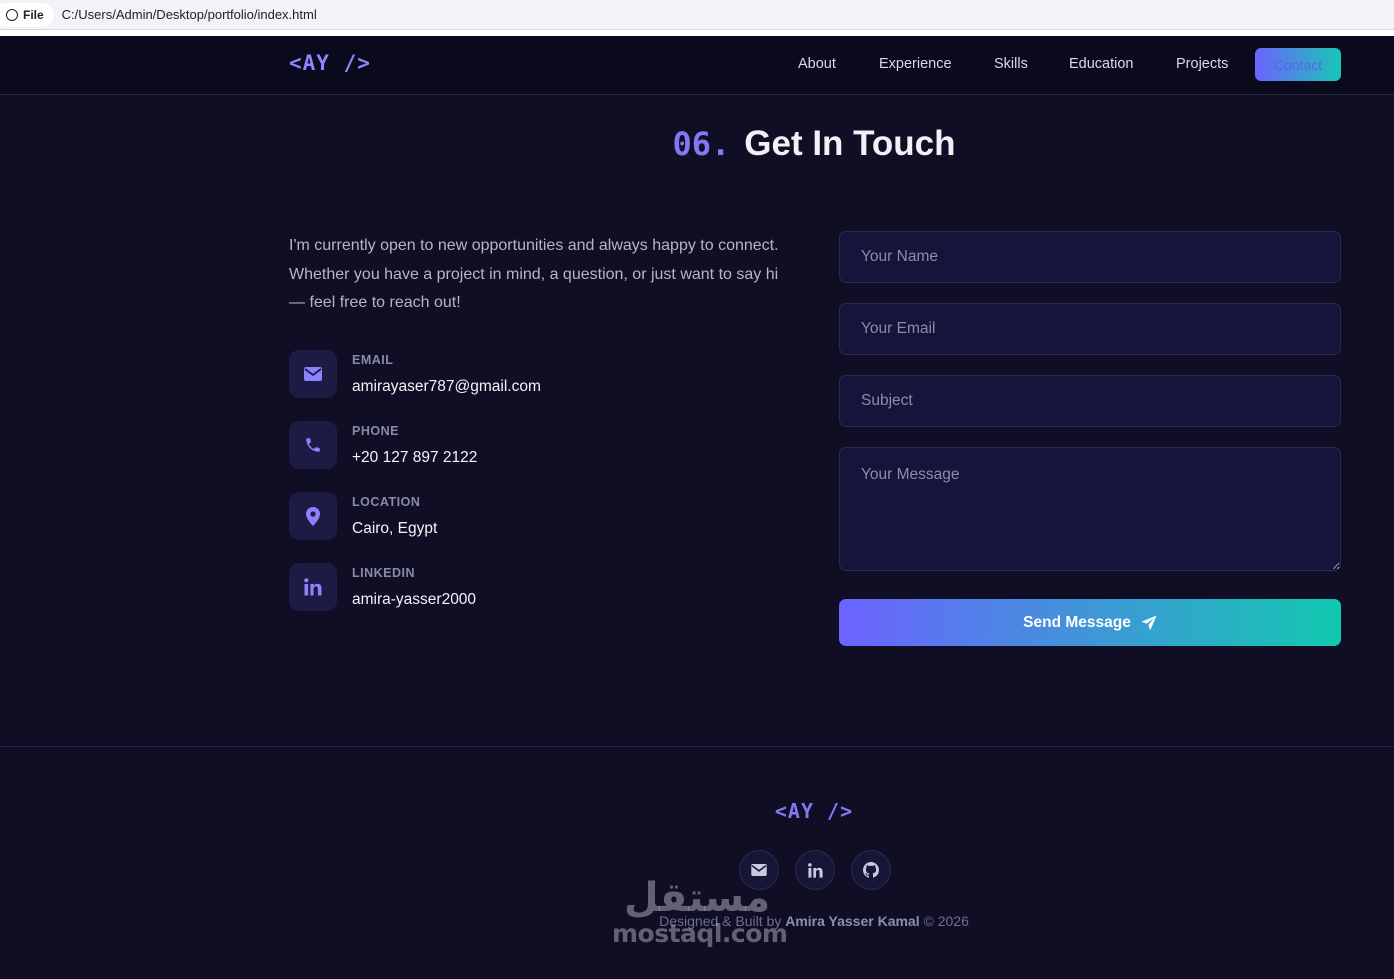 The height and width of the screenshot is (979, 1394). What do you see at coordinates (1101, 64) in the screenshot?
I see `nav-link-education: Education` at bounding box center [1101, 64].